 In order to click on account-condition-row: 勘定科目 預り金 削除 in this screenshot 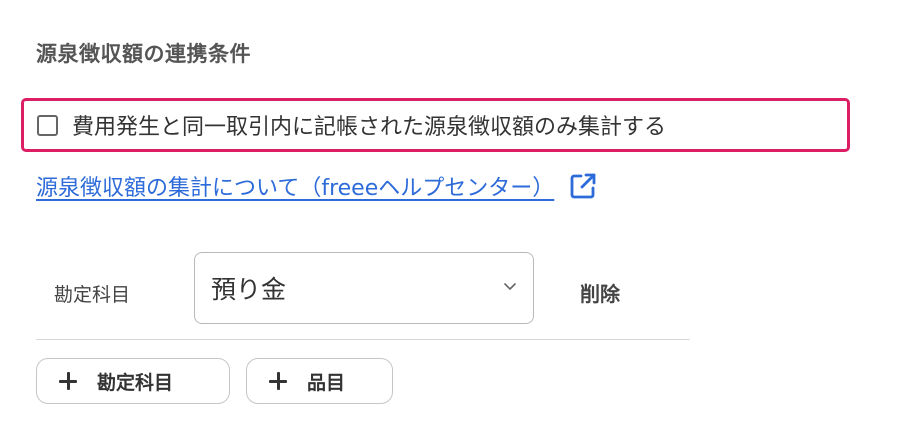, I will do `click(363, 296)`.